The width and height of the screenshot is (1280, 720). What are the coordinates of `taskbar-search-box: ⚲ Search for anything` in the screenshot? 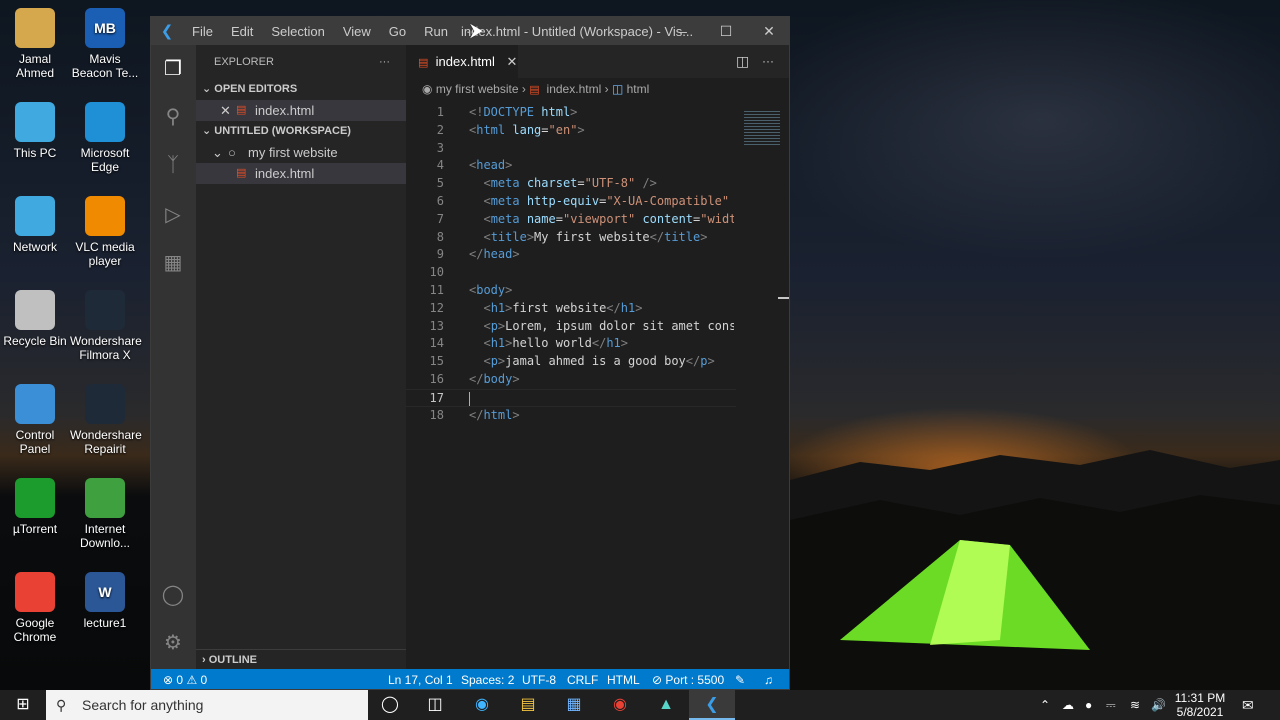 It's located at (207, 705).